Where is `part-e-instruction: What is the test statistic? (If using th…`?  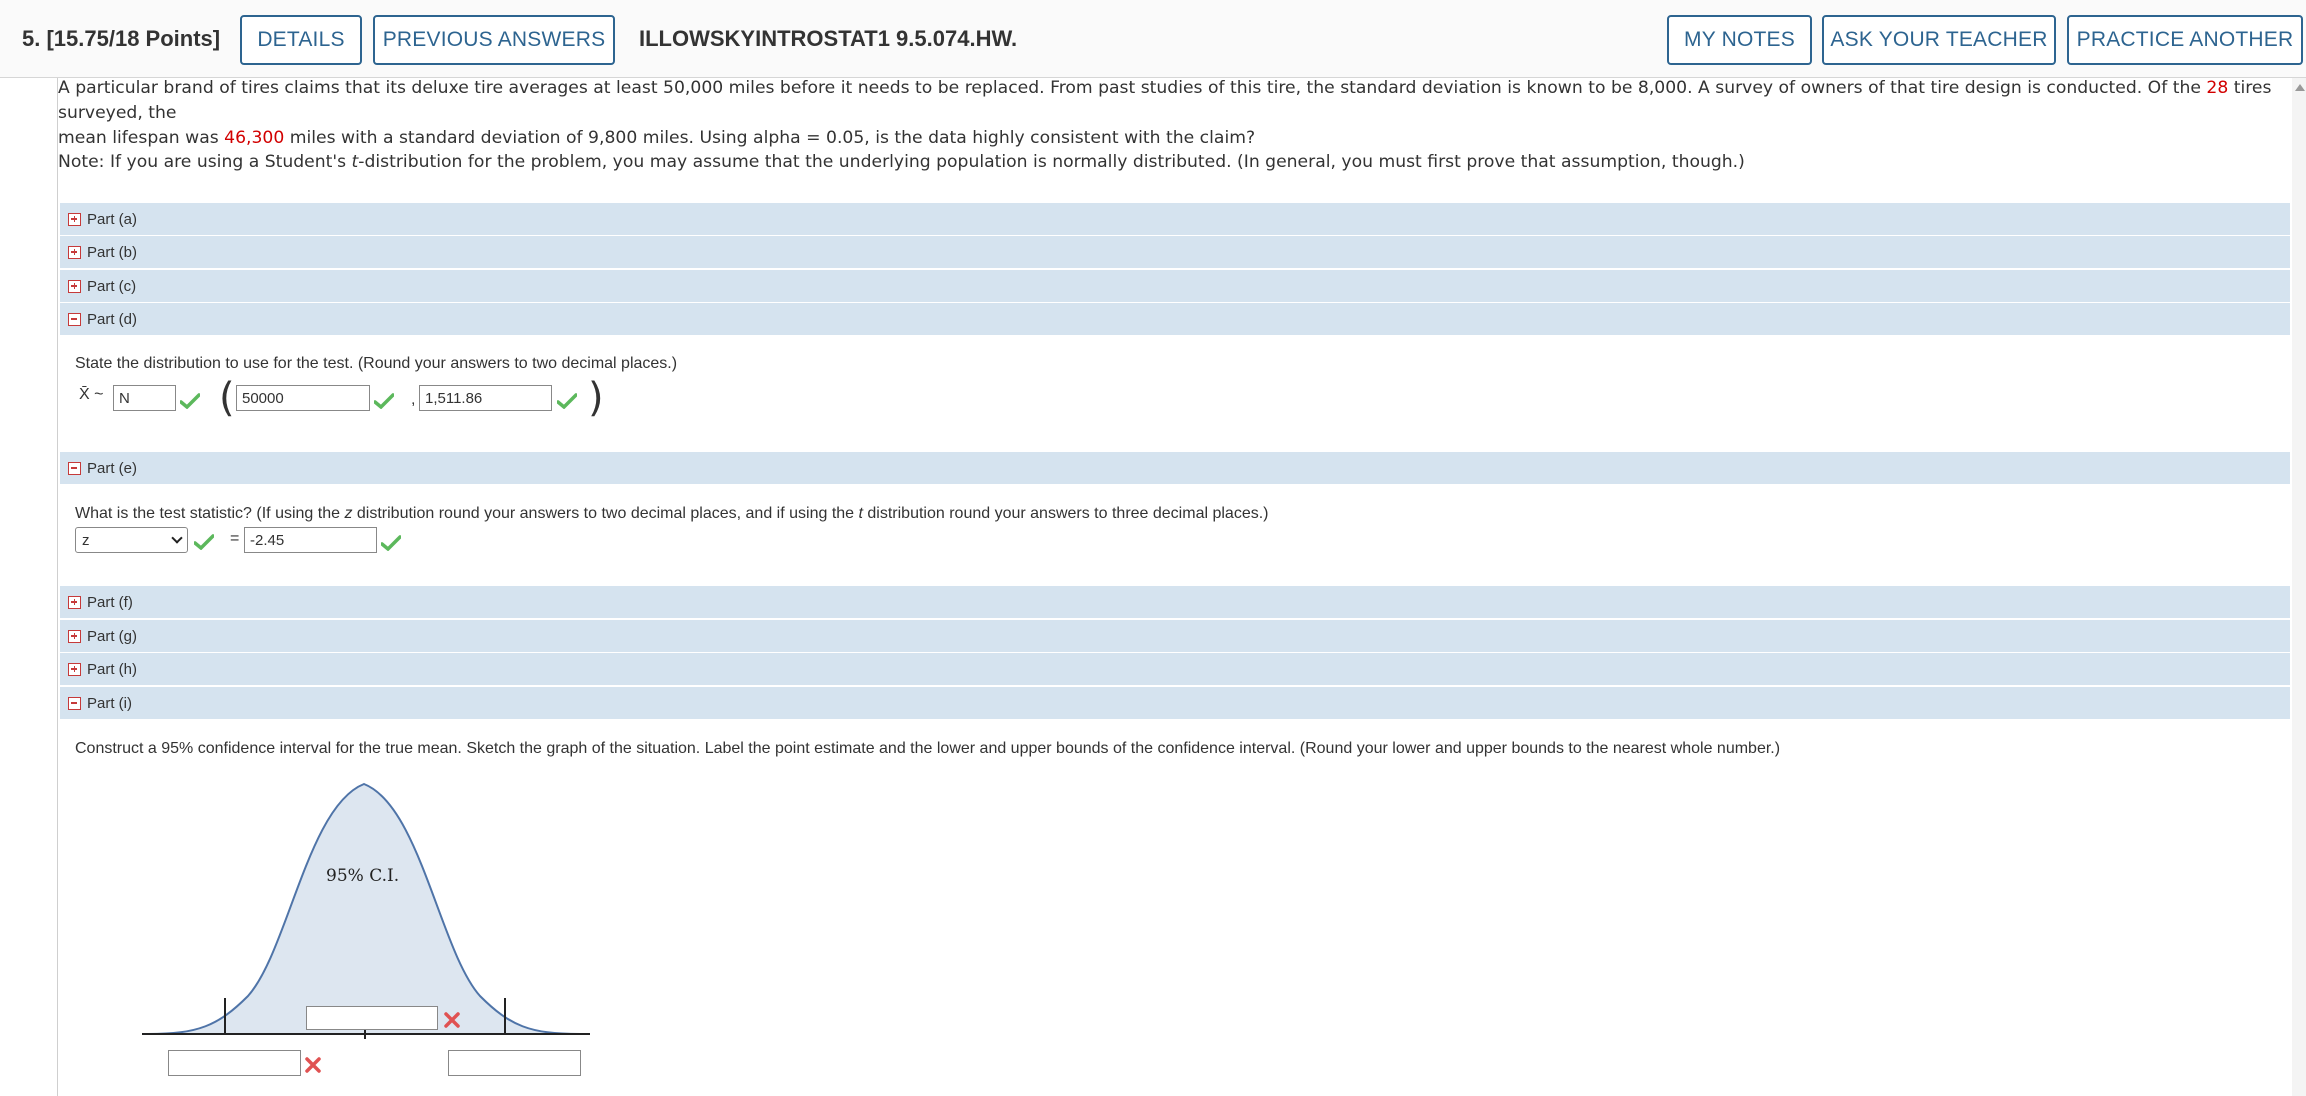
part-e-instruction: What is the test statistic? (If using th… is located at coordinates (671, 514).